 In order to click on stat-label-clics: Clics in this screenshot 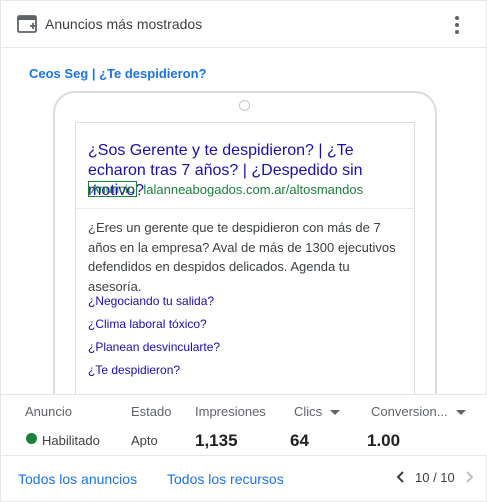, I will do `click(308, 411)`.